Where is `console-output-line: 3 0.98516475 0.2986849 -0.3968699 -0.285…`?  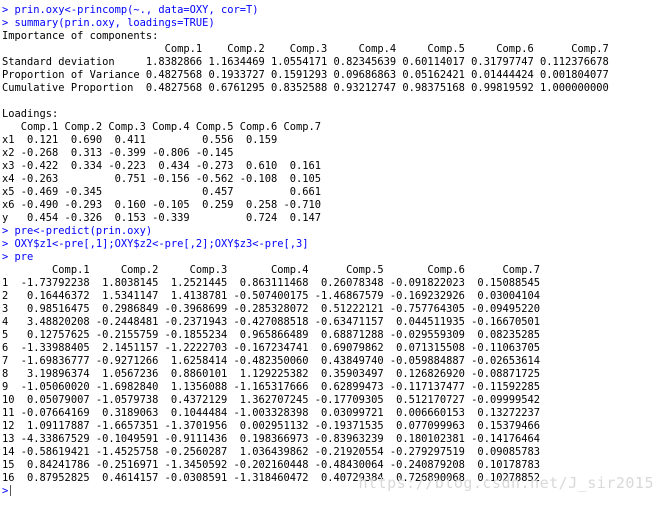 console-output-line: 3 0.98516475 0.2986849 -0.3968699 -0.285… is located at coordinates (271, 309).